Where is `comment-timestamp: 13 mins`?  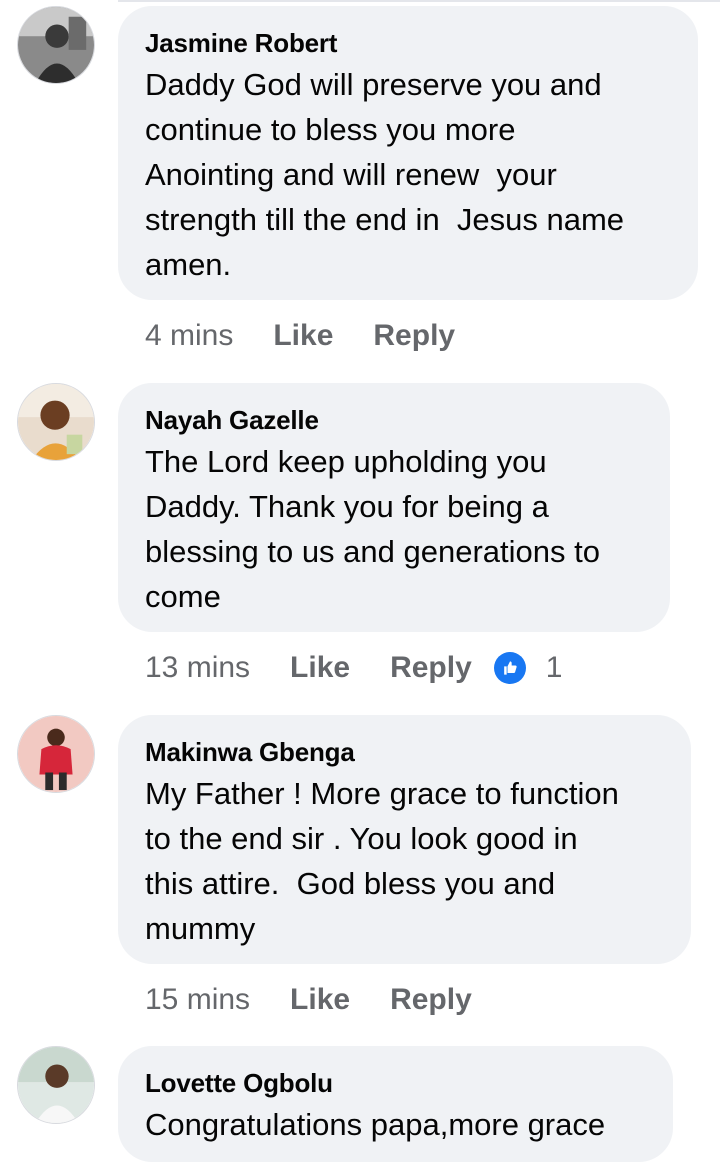
comment-timestamp: 13 mins is located at coordinates (197, 668).